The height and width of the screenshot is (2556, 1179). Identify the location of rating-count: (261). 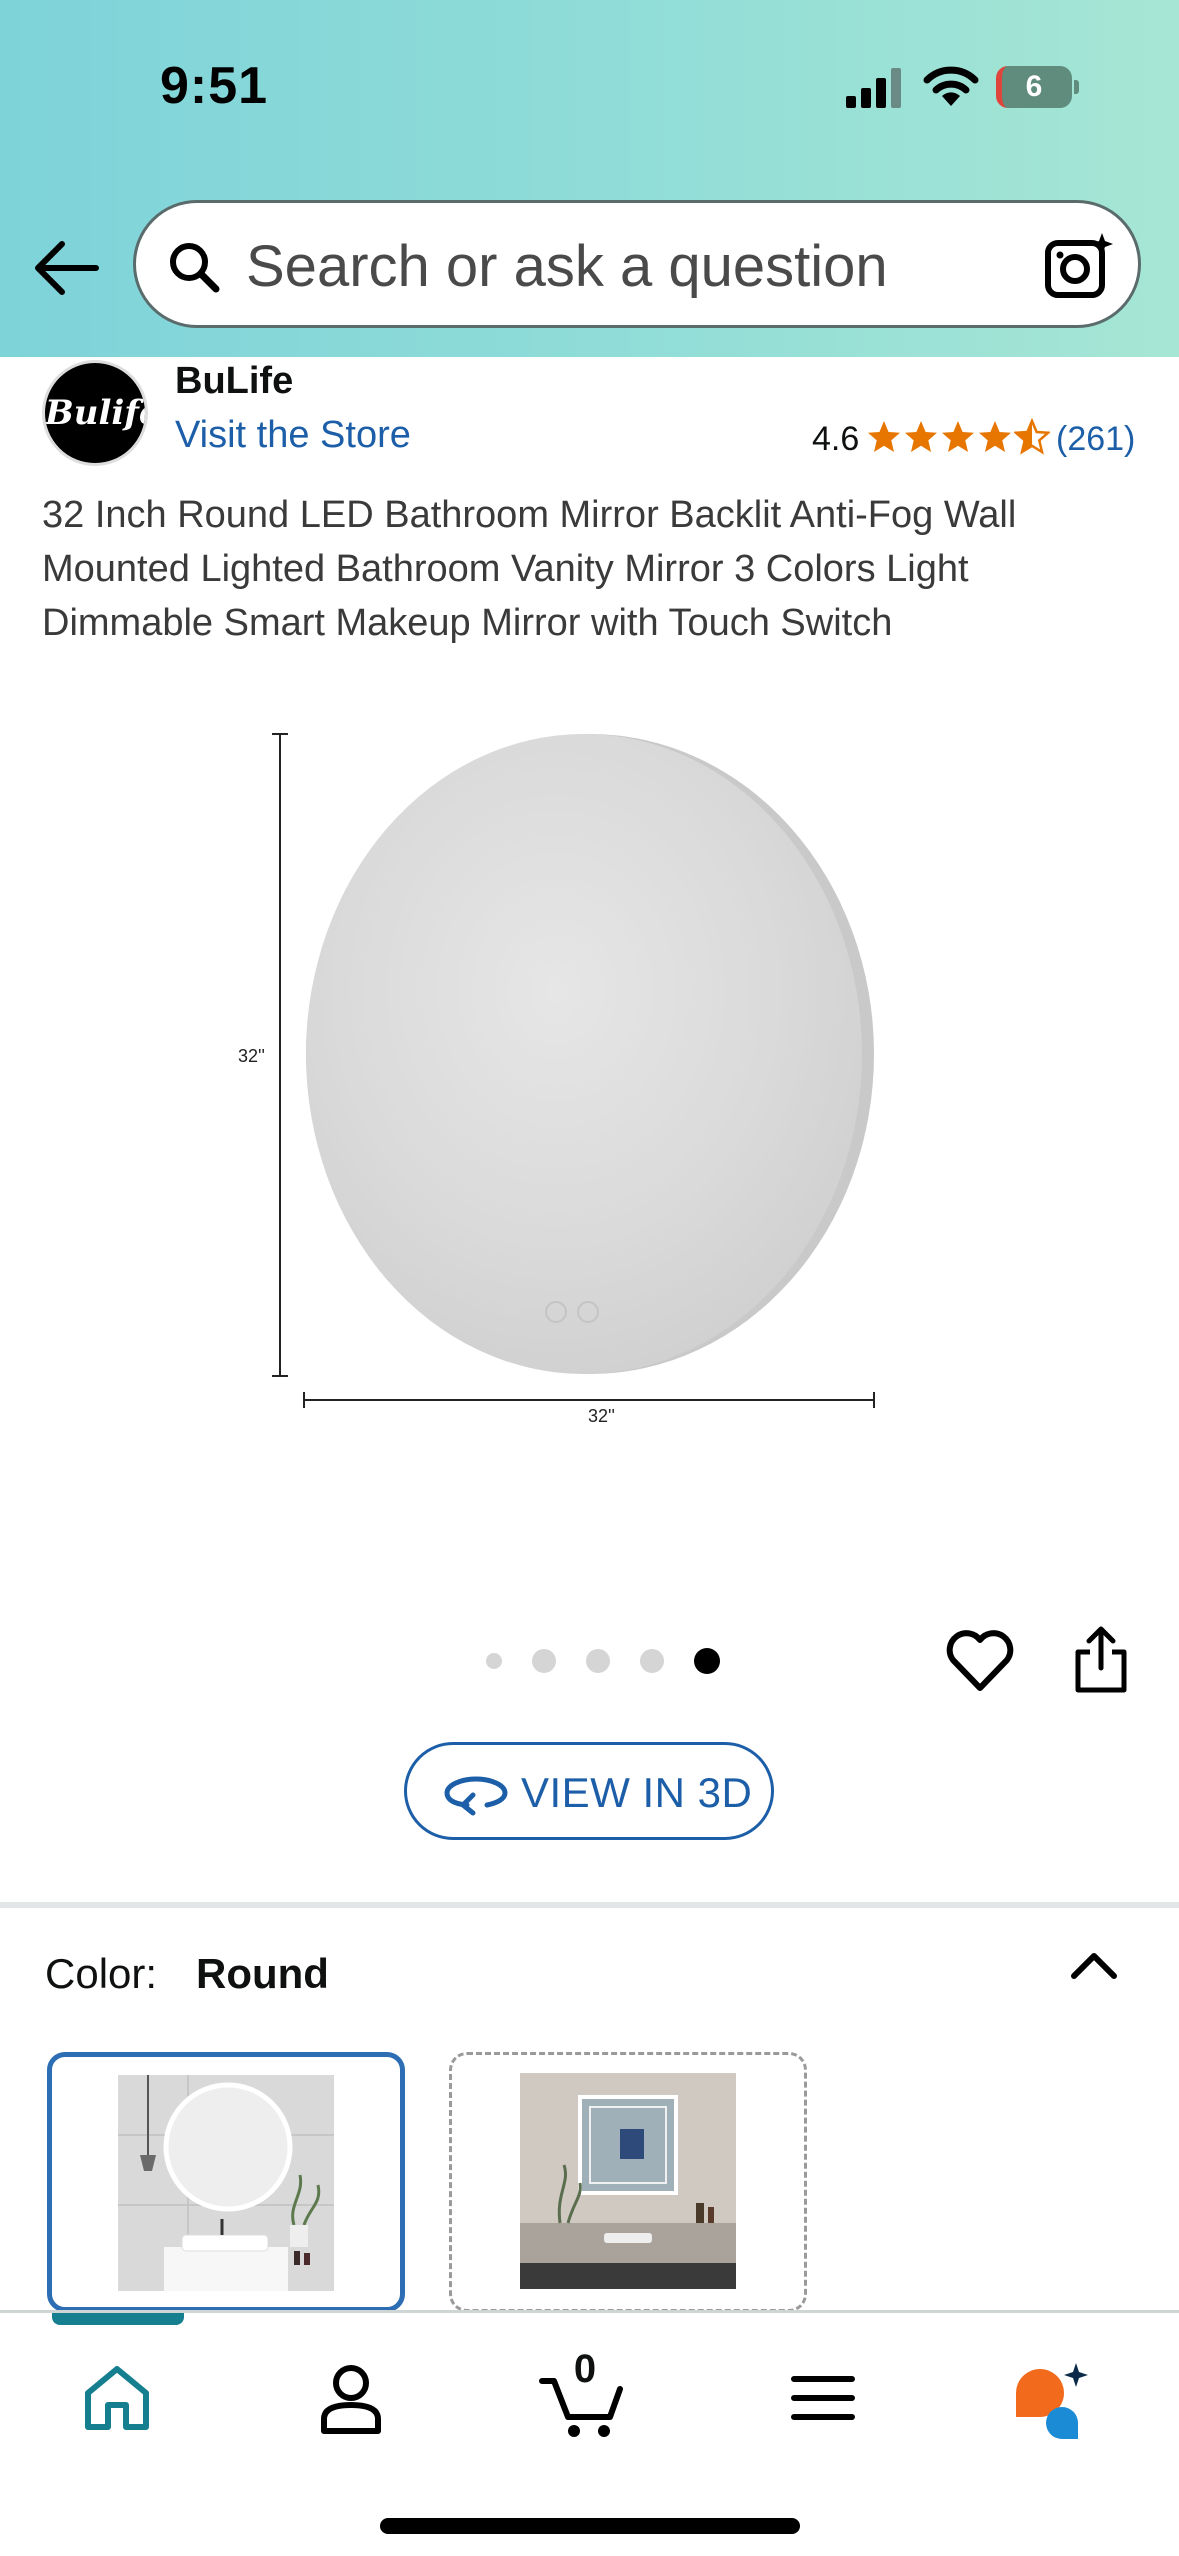
(1095, 439).